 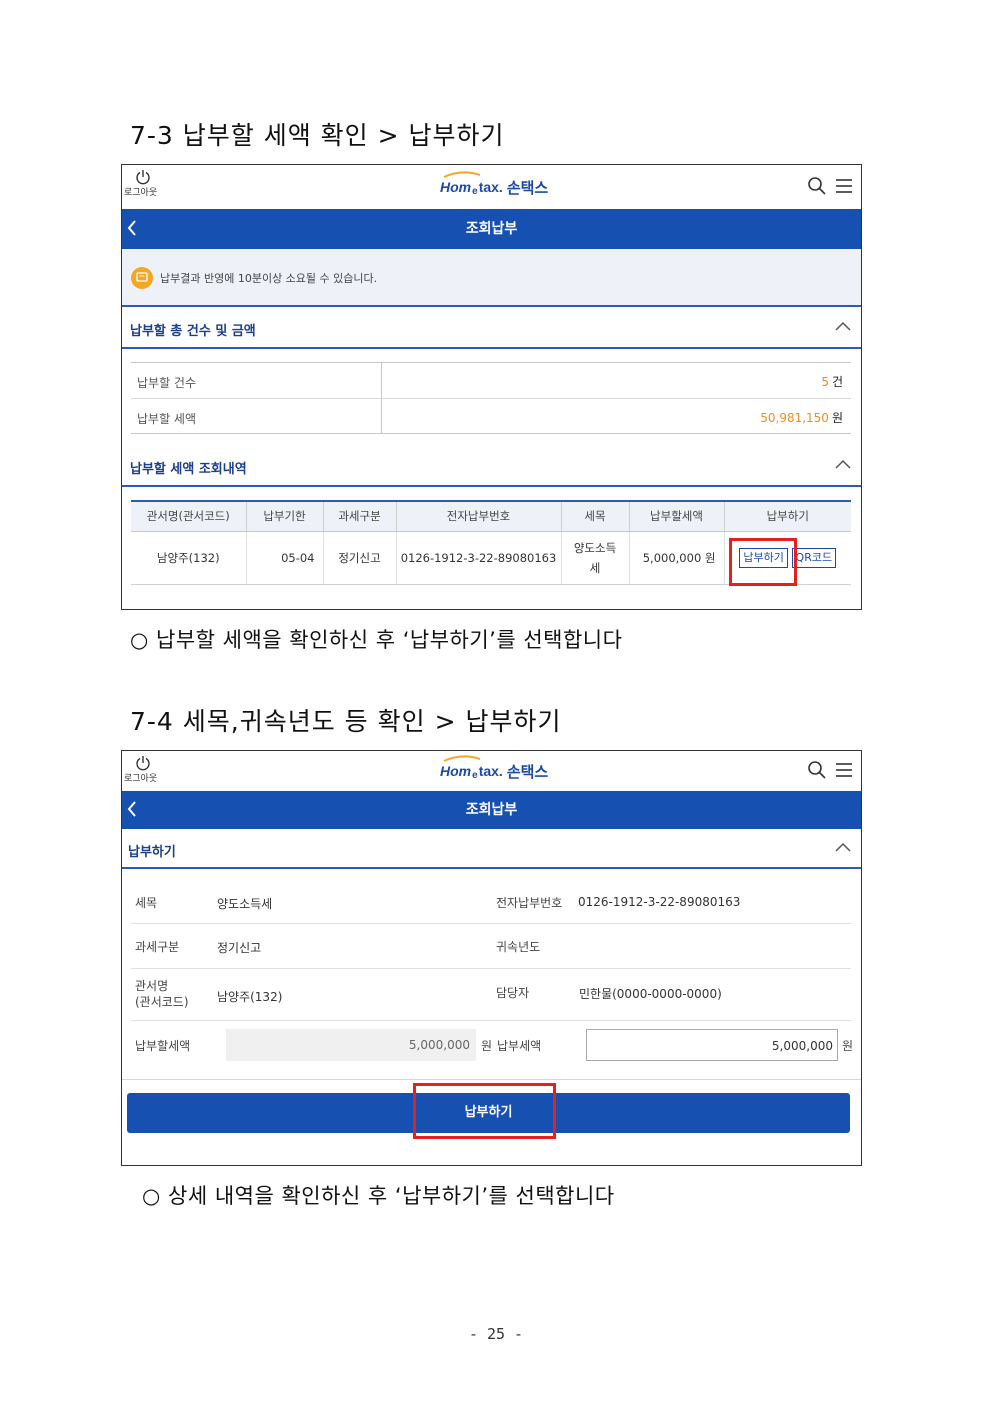 I want to click on summary-body: 납부할 건수 5건 납부할 세액 50,981,150 원, so click(x=491, y=397).